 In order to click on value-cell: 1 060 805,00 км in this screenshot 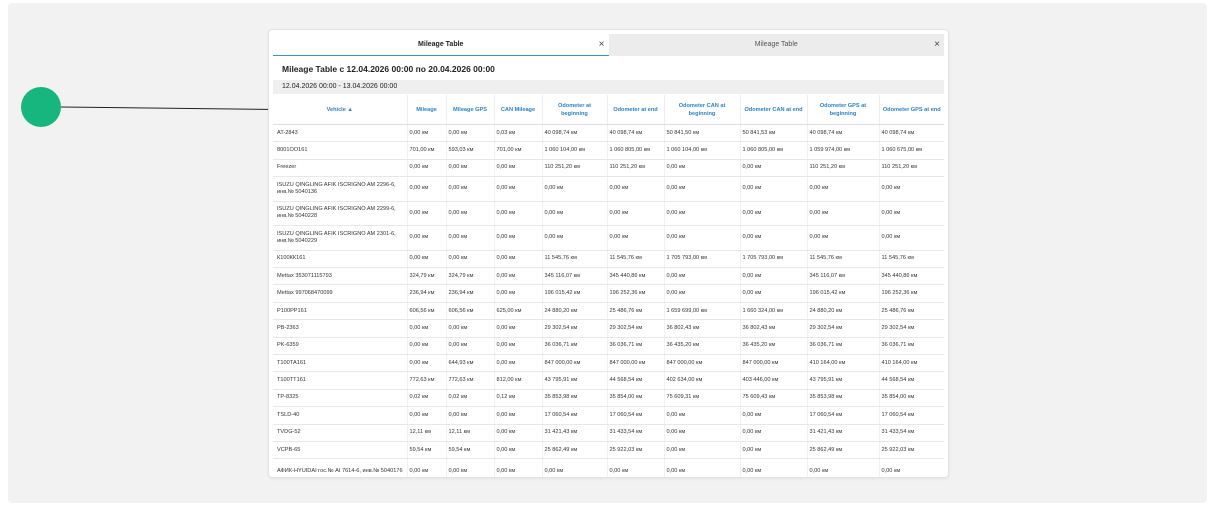, I will do `click(635, 150)`.